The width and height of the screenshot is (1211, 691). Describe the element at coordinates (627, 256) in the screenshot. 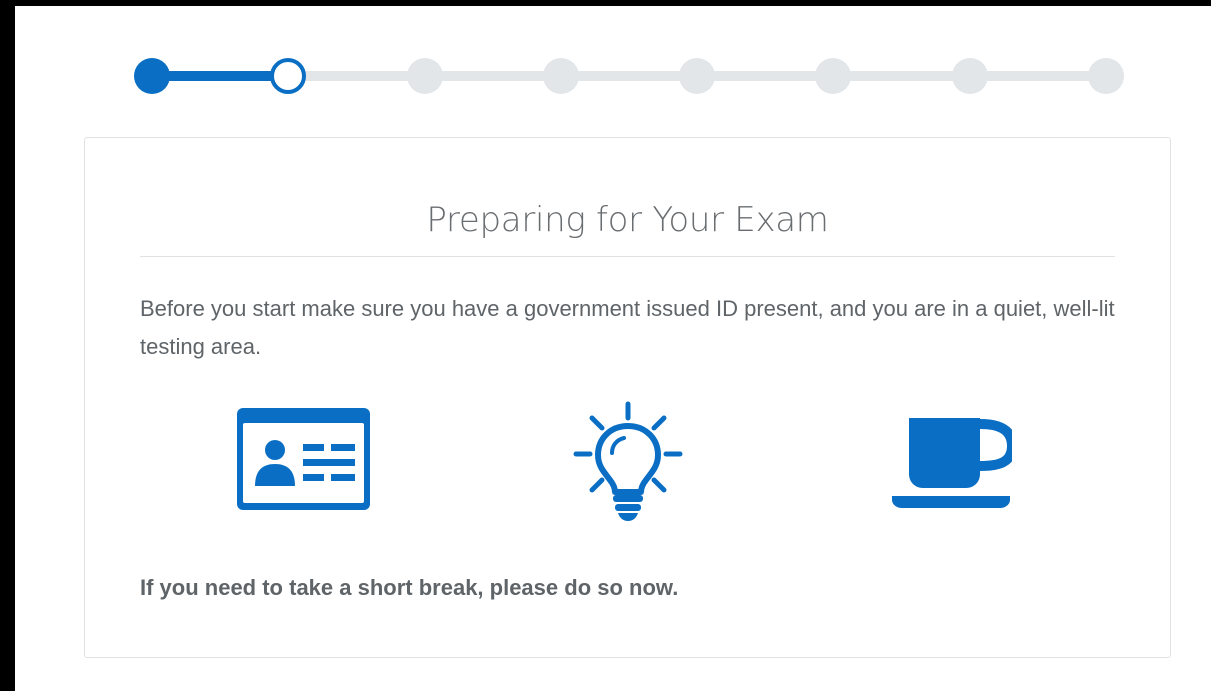

I see `title-divider` at that location.